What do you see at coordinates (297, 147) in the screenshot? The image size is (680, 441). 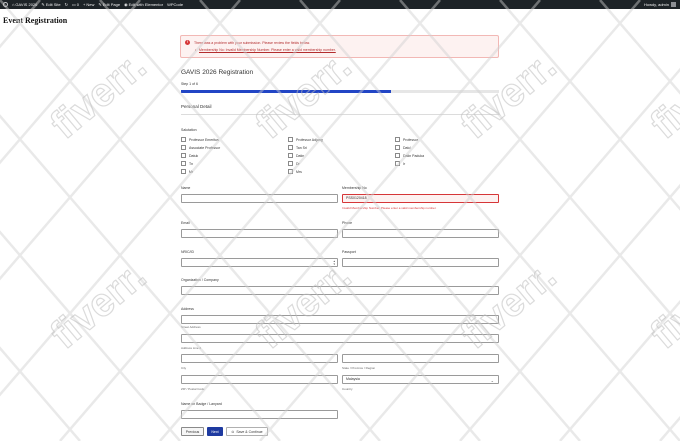 I see `salutation-option: Tan Sri` at bounding box center [297, 147].